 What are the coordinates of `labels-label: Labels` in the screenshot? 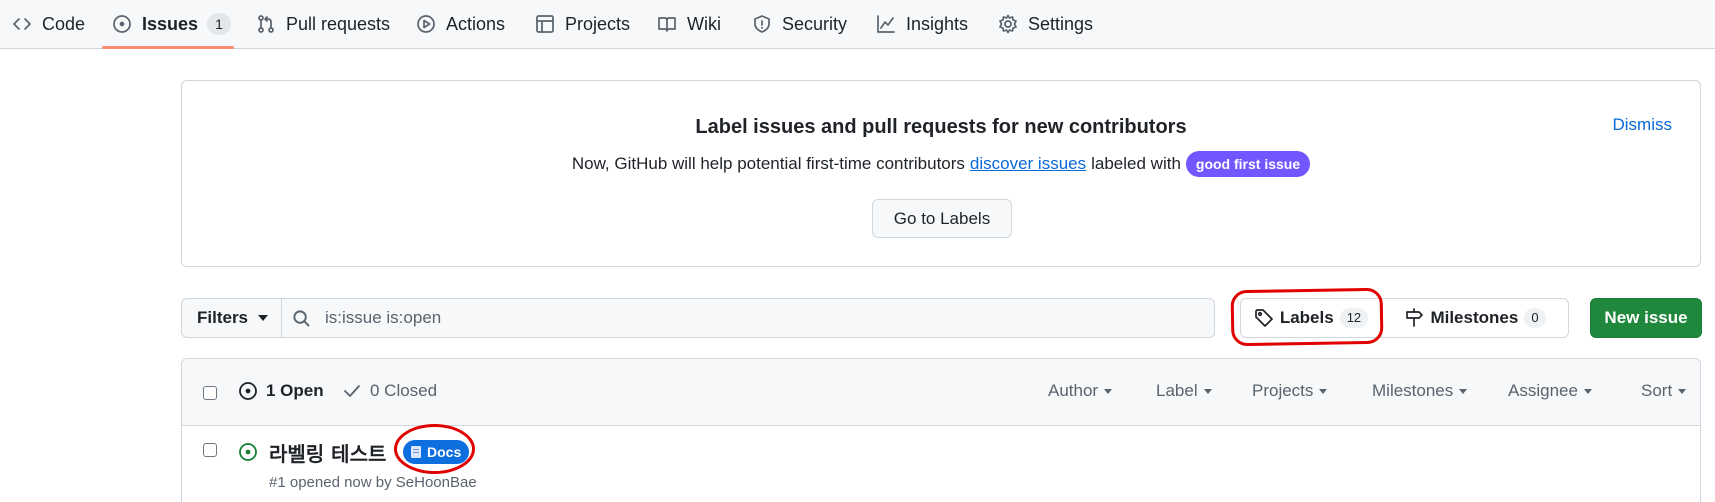 It's located at (1306, 317).